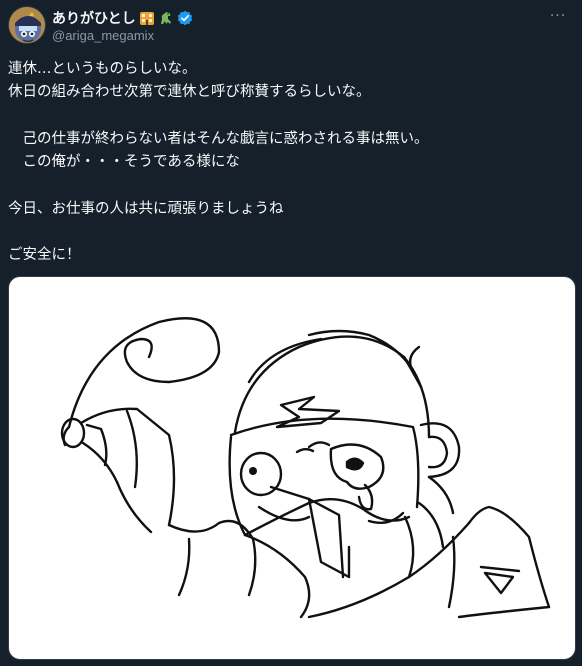 This screenshot has width=582, height=666. Describe the element at coordinates (185, 18) in the screenshot. I see `verified-badge-icon` at that location.